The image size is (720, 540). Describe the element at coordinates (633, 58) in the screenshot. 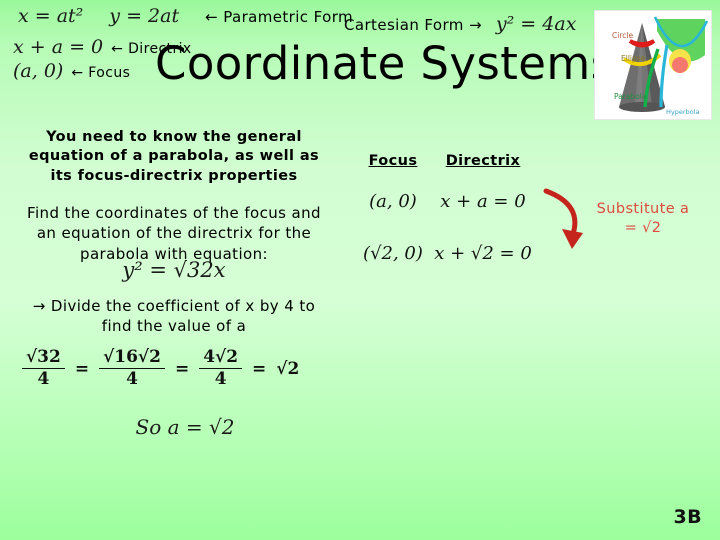

I see `ellipse-label: Ellipse` at that location.